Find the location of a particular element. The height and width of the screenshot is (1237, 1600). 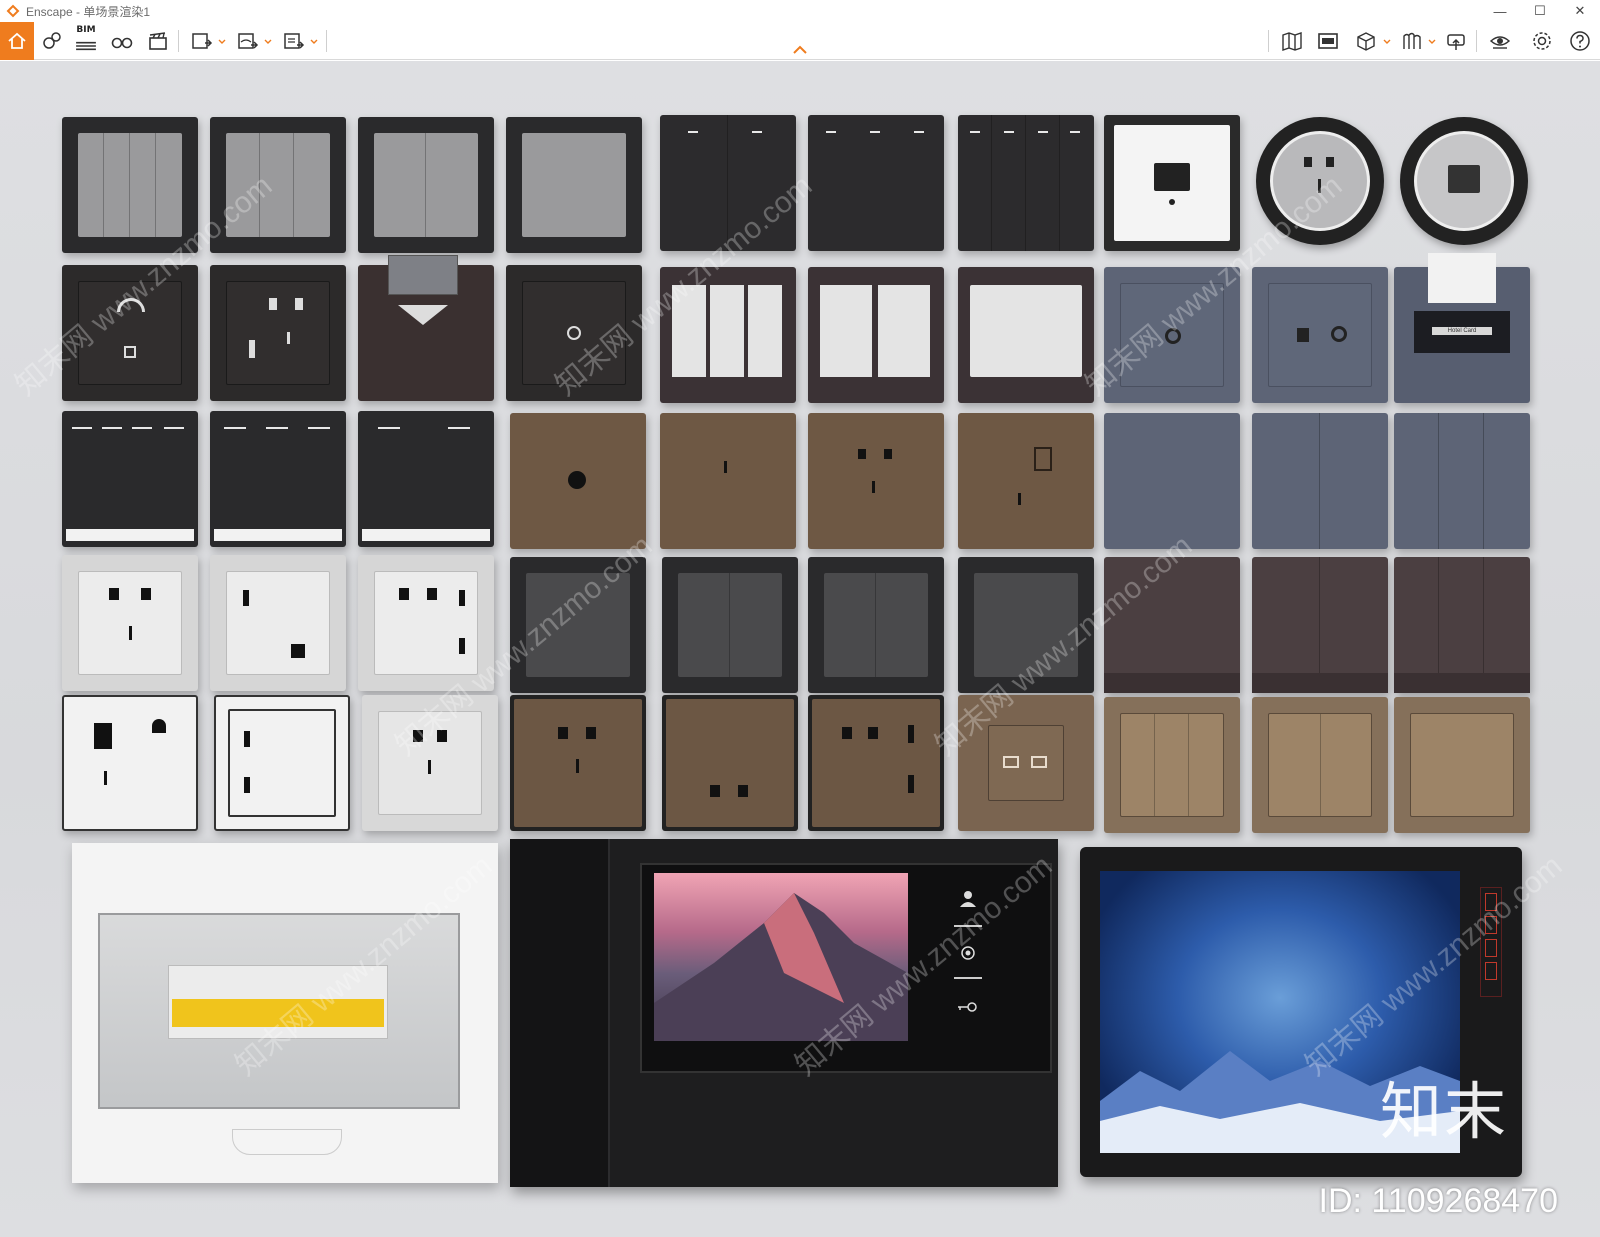

hotel-card-holder: Hotel Card is located at coordinates (1462, 328).